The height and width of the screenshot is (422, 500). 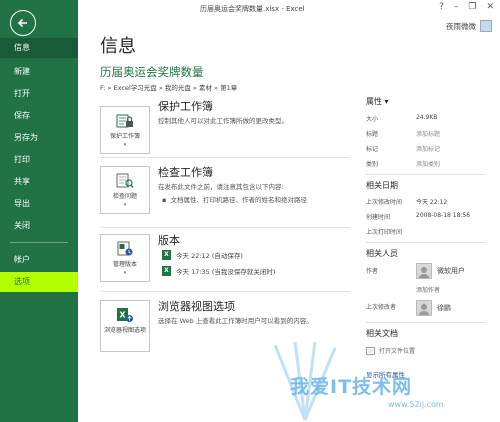 What do you see at coordinates (384, 232) in the screenshot?
I see `last-printed-label: 上次打印时间` at bounding box center [384, 232].